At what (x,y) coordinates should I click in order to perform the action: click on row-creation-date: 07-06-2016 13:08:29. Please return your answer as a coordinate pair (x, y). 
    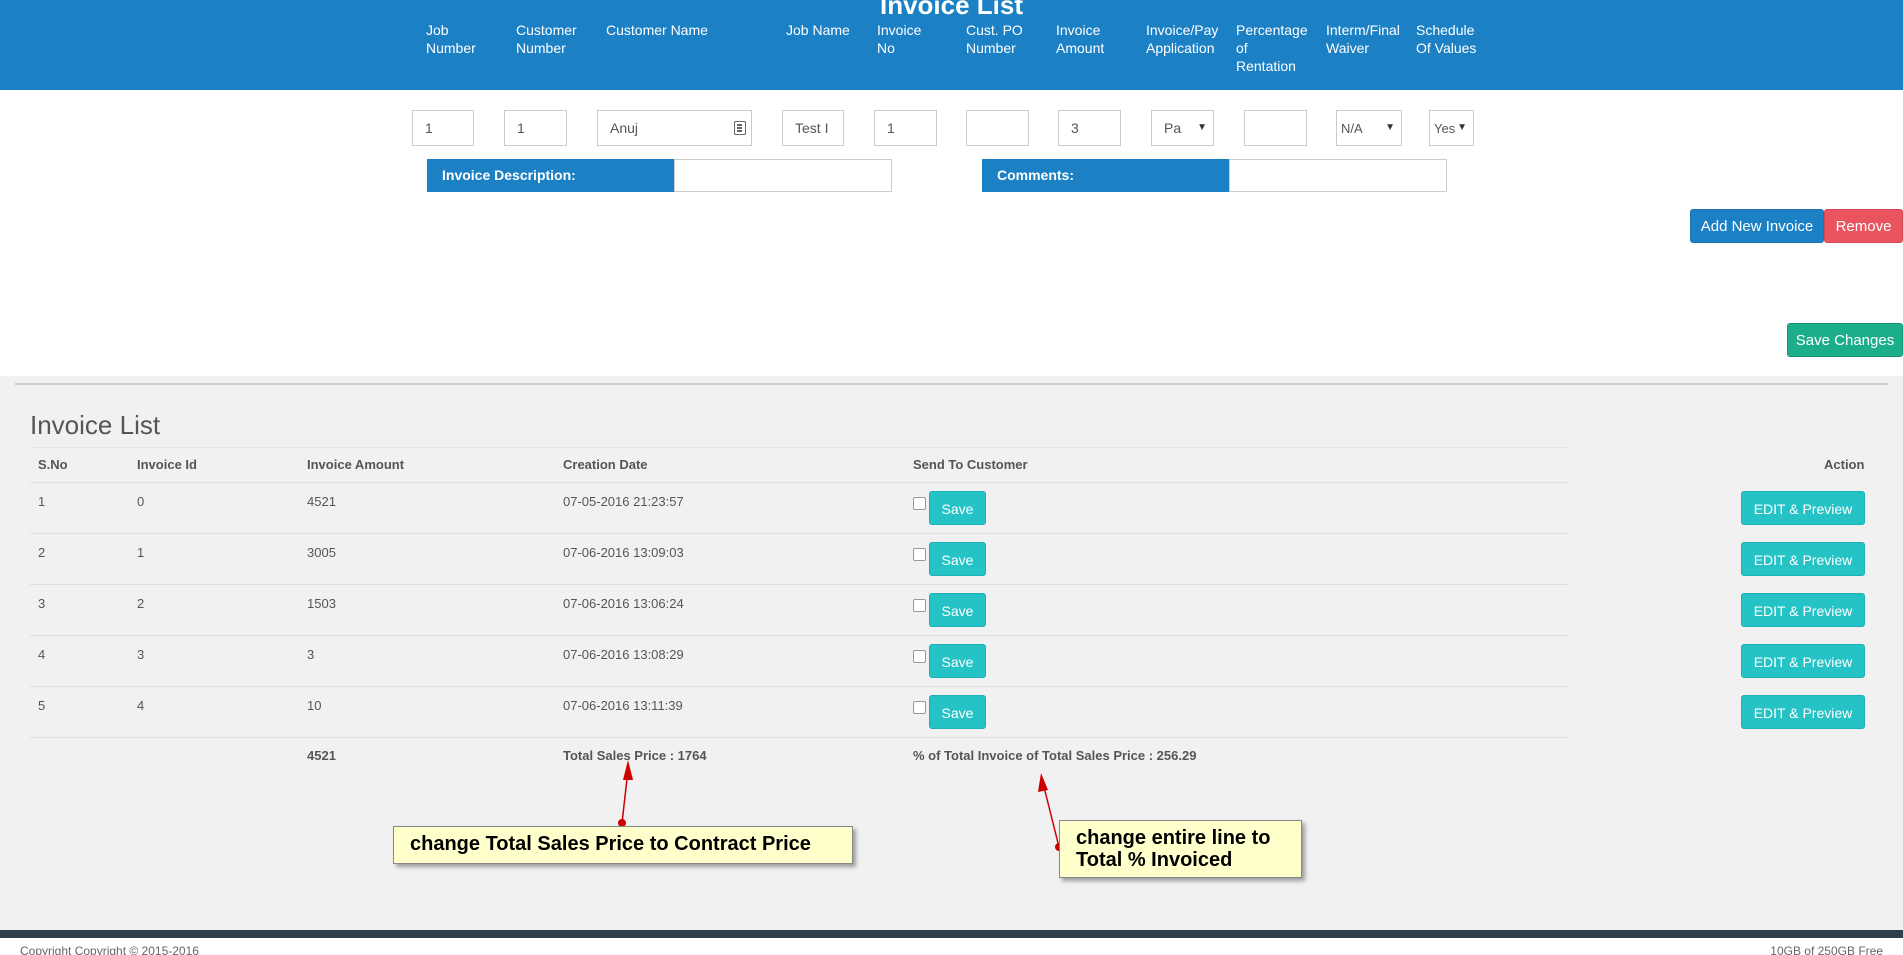
    Looking at the image, I should click on (623, 654).